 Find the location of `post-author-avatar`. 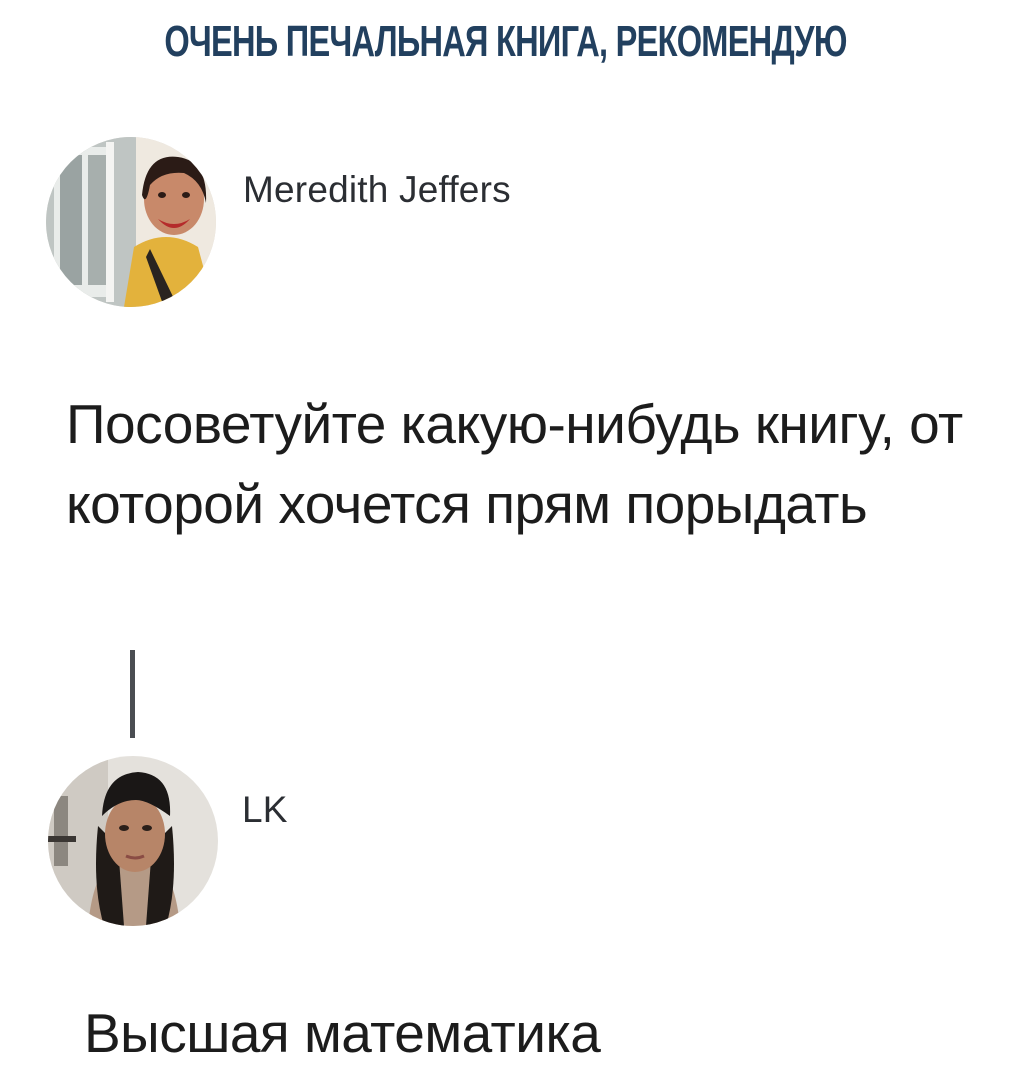

post-author-avatar is located at coordinates (131, 222).